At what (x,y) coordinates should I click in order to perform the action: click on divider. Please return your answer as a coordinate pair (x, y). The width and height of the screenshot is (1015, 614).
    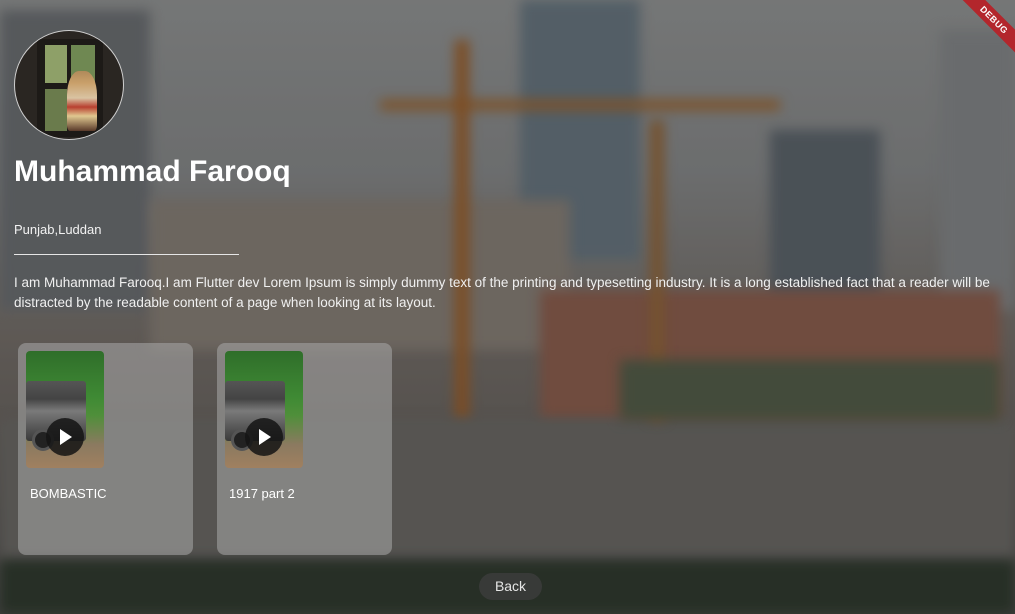
    Looking at the image, I should click on (126, 254).